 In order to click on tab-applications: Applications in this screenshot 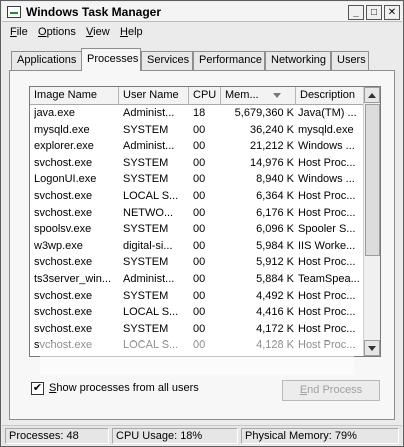, I will do `click(47, 60)`.